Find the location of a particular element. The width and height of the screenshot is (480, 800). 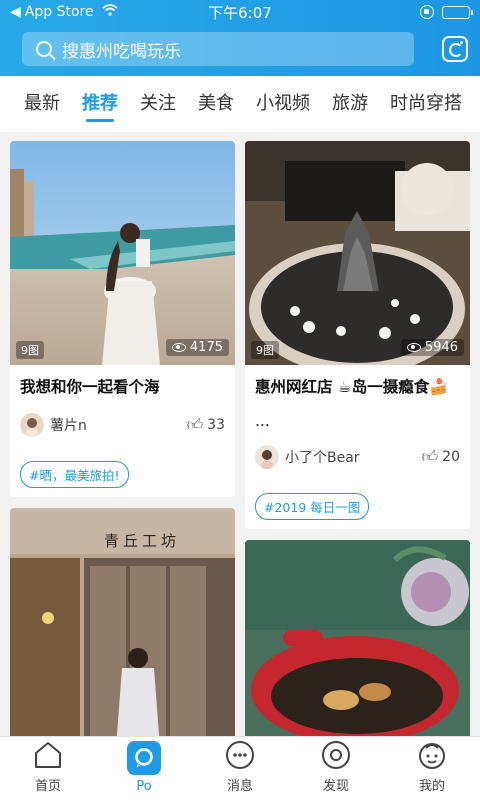

tab-recommended: 推荐 is located at coordinates (100, 104).